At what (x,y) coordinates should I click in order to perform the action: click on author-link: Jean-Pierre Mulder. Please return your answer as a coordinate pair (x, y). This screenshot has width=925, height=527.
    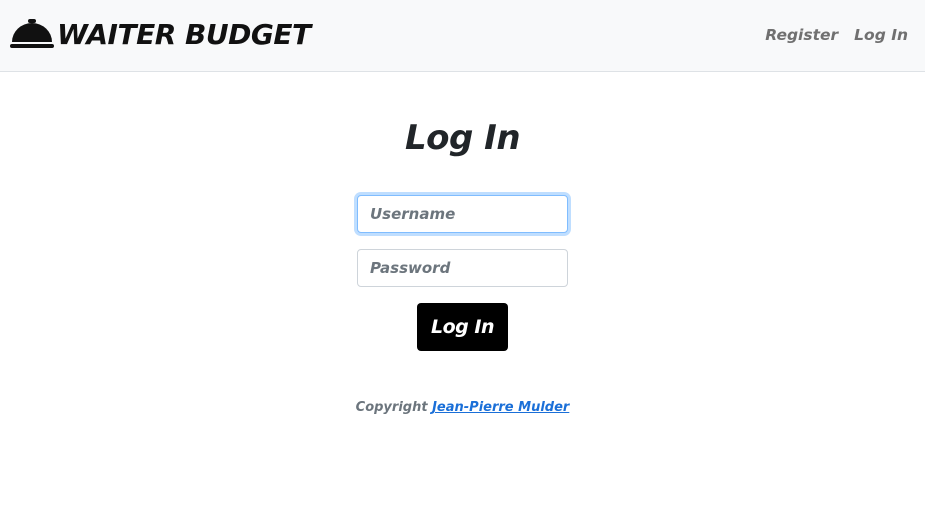
    Looking at the image, I should click on (500, 407).